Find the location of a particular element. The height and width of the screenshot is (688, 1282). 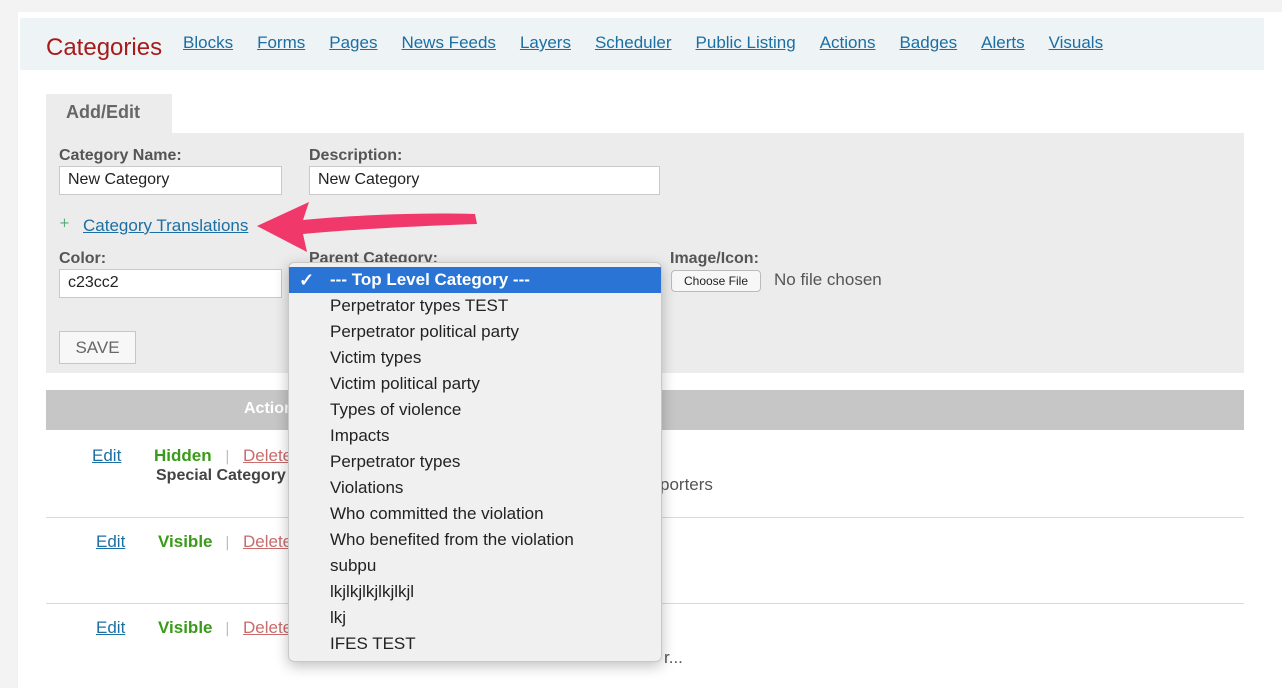

status-toggle: Hidden is located at coordinates (183, 456).